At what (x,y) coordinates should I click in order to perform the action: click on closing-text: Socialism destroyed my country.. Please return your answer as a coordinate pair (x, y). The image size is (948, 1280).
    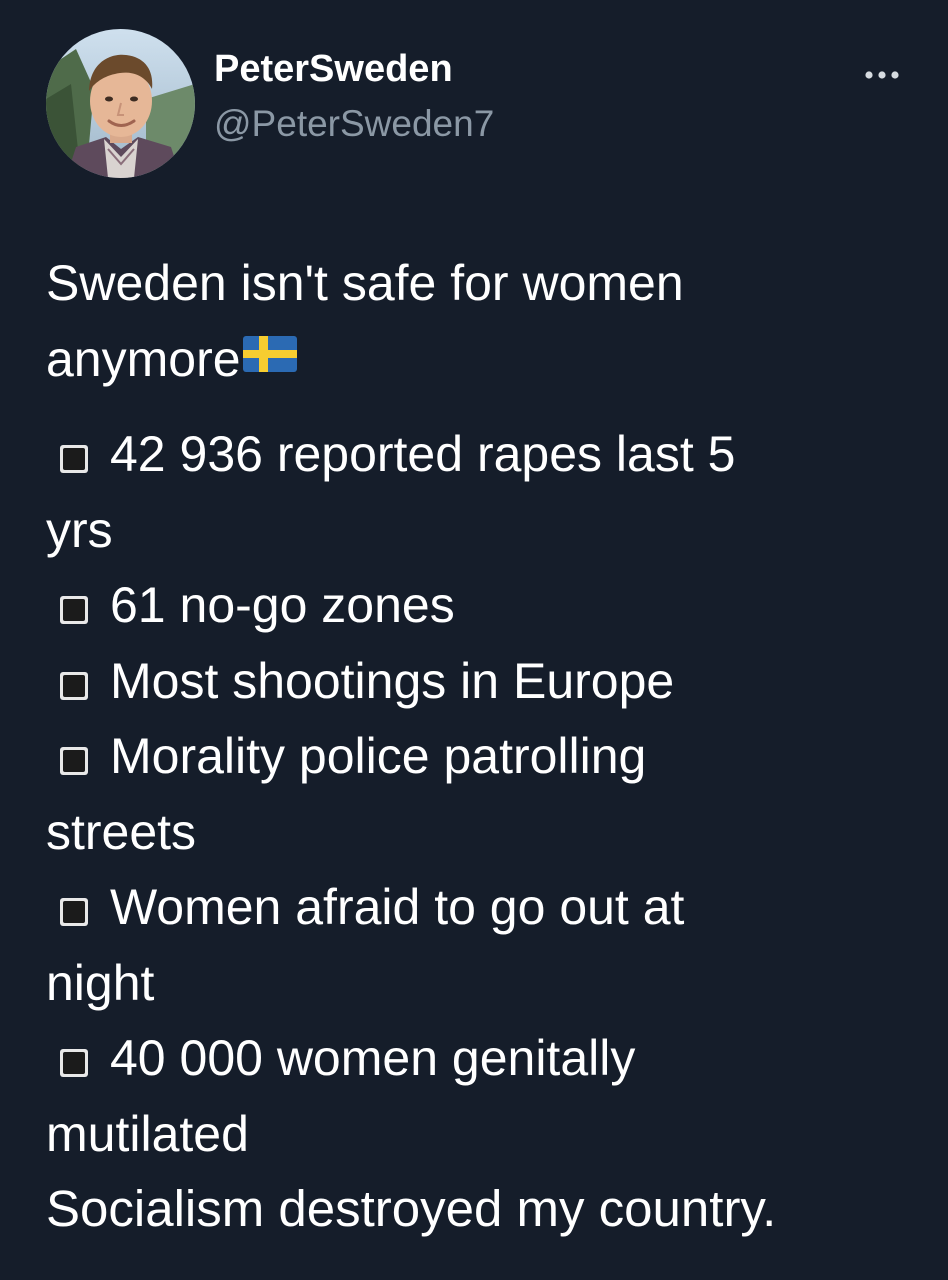
    Looking at the image, I should click on (411, 1208).